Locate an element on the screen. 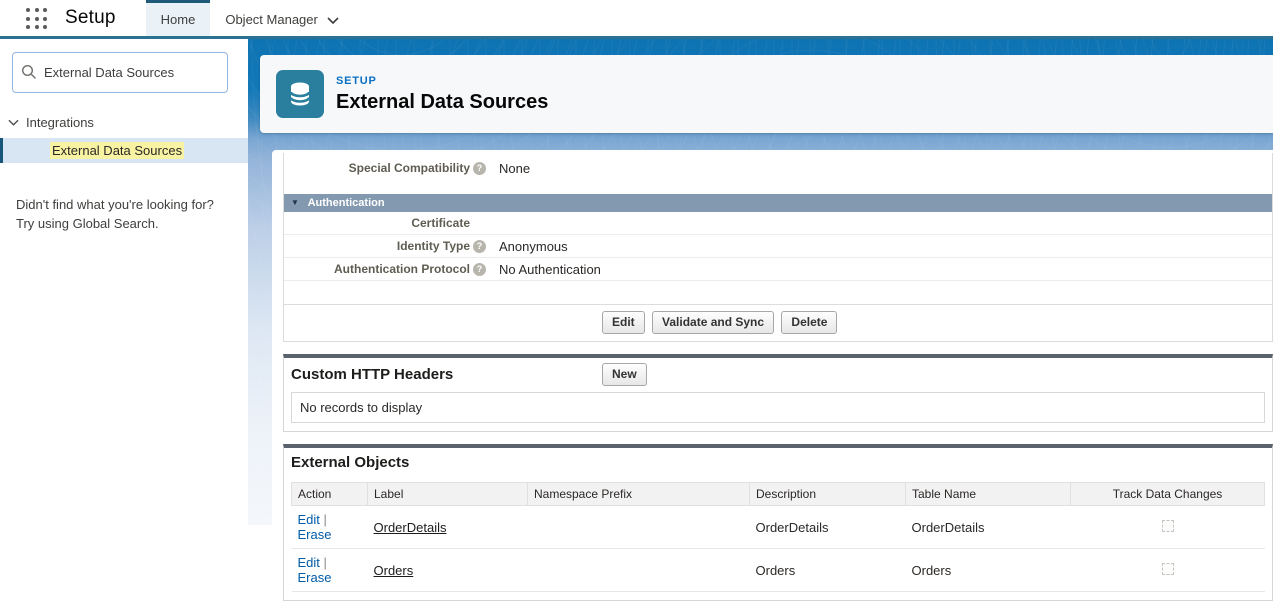 The width and height of the screenshot is (1273, 601). tab-object-manager: Object Manager is located at coordinates (282, 18).